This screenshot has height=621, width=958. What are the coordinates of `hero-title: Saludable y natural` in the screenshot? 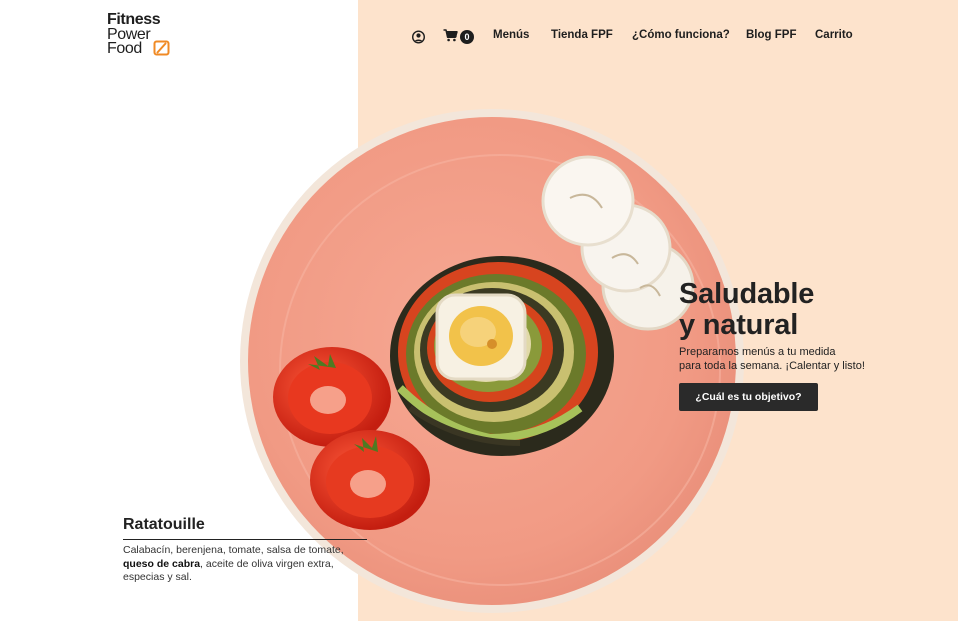 It's located at (789, 310).